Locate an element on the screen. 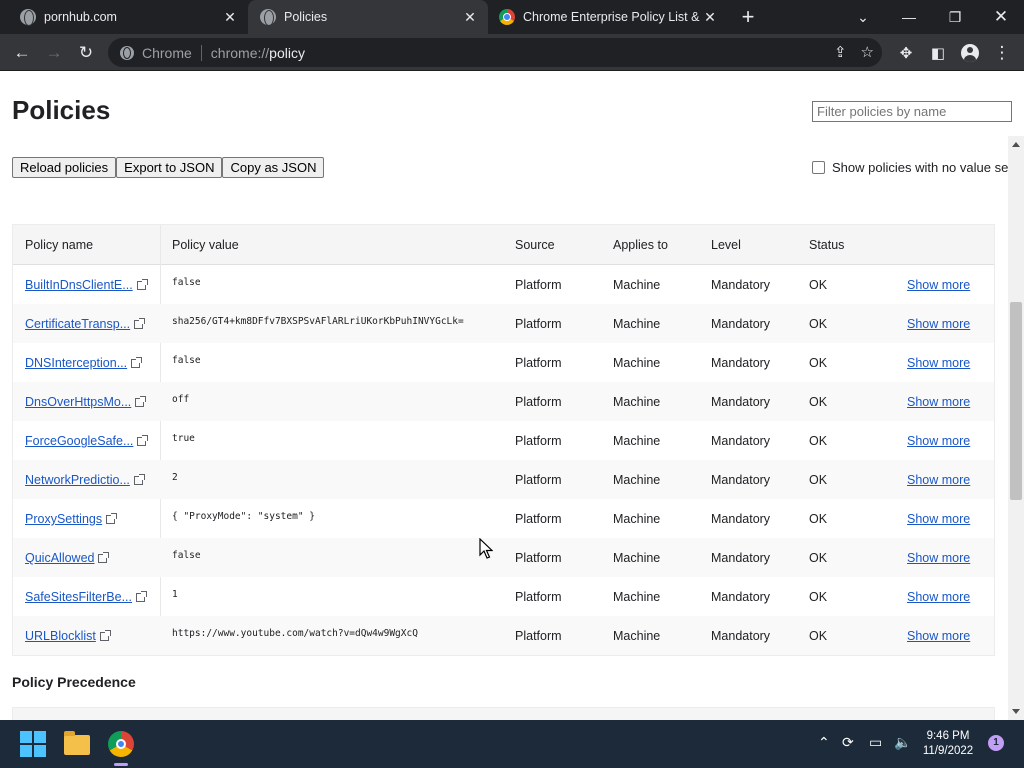 This screenshot has width=1024, height=768. file-explorer-icon is located at coordinates (77, 743).